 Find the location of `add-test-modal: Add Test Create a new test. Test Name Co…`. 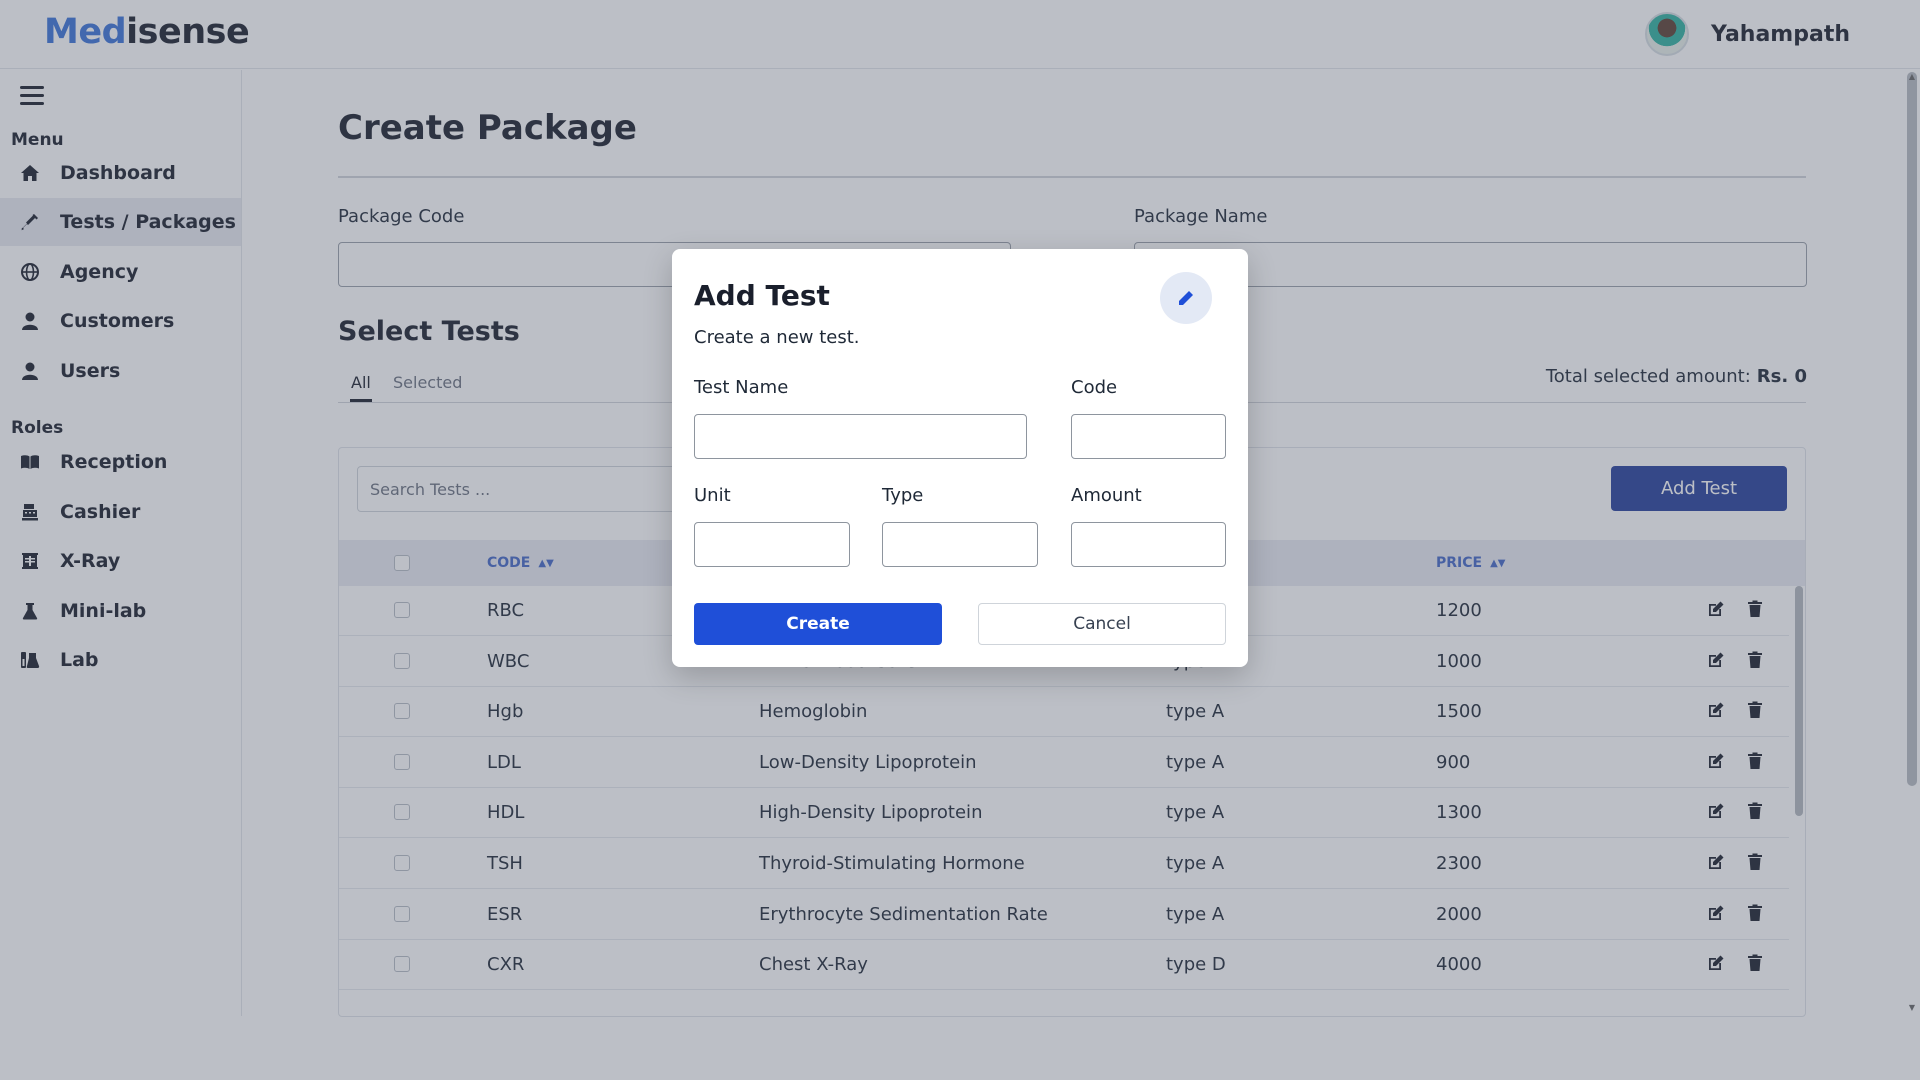

add-test-modal: Add Test Create a new test. Test Name Co… is located at coordinates (960, 458).